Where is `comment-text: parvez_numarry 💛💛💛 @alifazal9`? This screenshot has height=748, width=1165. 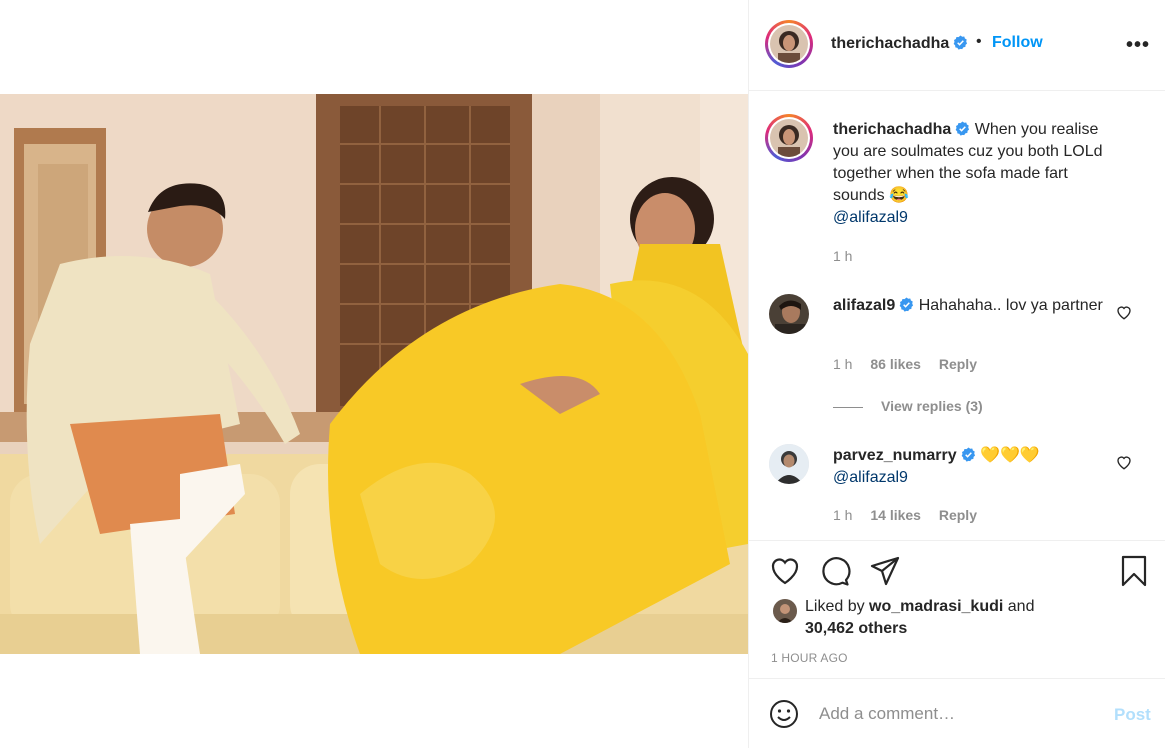 comment-text: parvez_numarry 💛💛💛 @alifazal9 is located at coordinates (978, 467).